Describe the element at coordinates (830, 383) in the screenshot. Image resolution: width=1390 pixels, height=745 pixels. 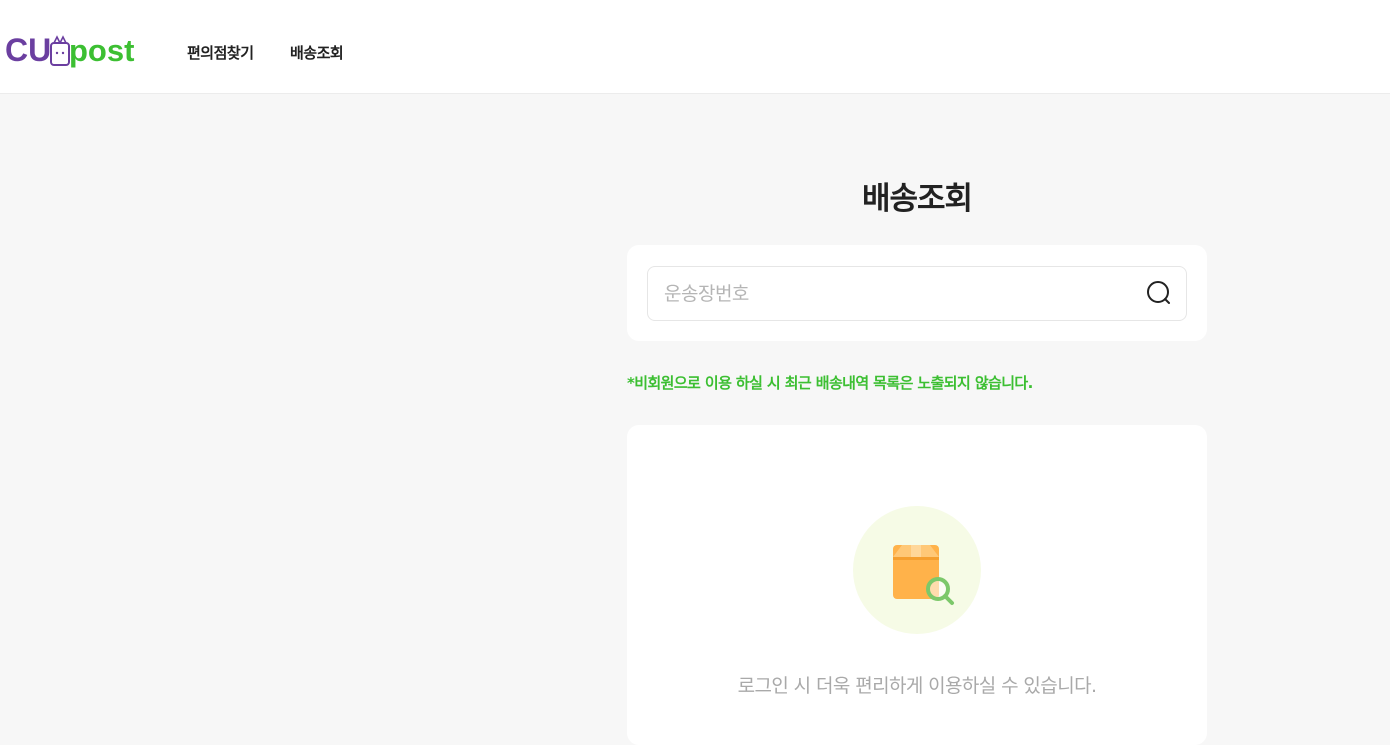
I see `non-member-notice: *비회원으로 이용 하실 시 최근 배송내역 목록은 노출되지 않습니다.` at that location.